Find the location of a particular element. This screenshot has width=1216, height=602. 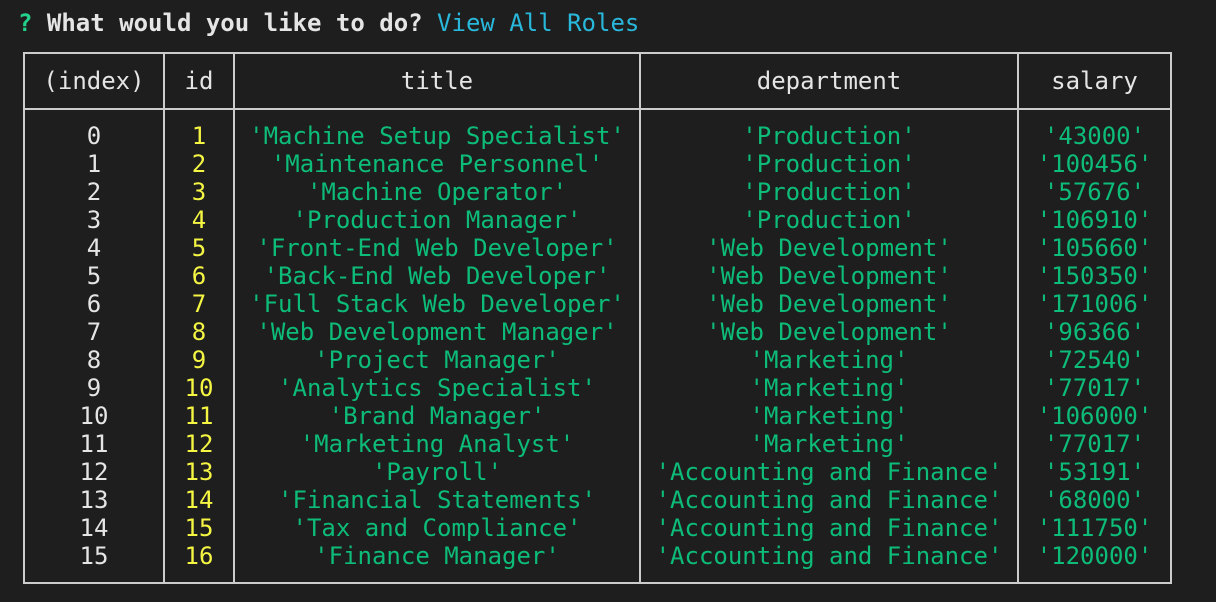

cell-id: 4 is located at coordinates (199, 220).